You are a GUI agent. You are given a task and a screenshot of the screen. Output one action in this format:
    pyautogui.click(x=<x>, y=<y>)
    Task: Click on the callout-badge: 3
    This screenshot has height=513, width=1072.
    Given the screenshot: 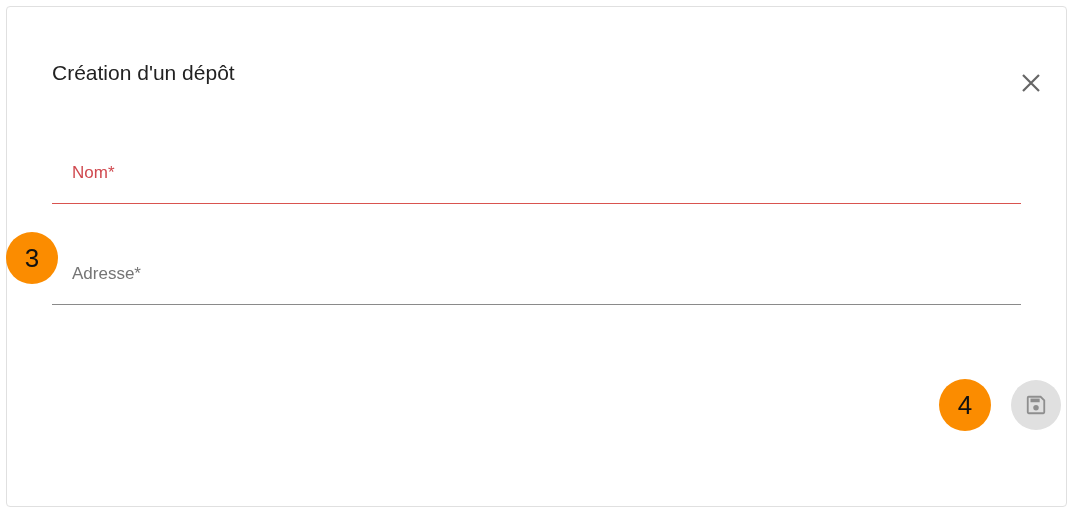 What is the action you would take?
    pyautogui.click(x=32, y=258)
    